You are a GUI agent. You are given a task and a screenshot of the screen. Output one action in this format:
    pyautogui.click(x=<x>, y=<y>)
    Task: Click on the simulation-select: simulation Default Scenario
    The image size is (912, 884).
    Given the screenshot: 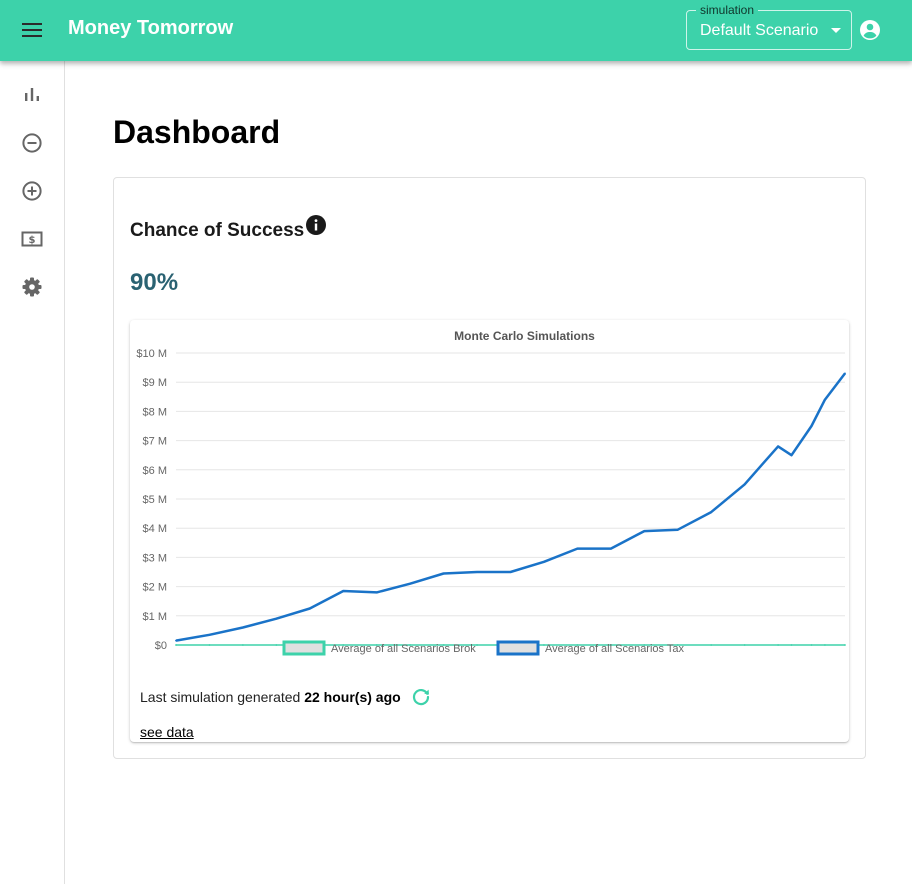 What is the action you would take?
    pyautogui.click(x=769, y=26)
    